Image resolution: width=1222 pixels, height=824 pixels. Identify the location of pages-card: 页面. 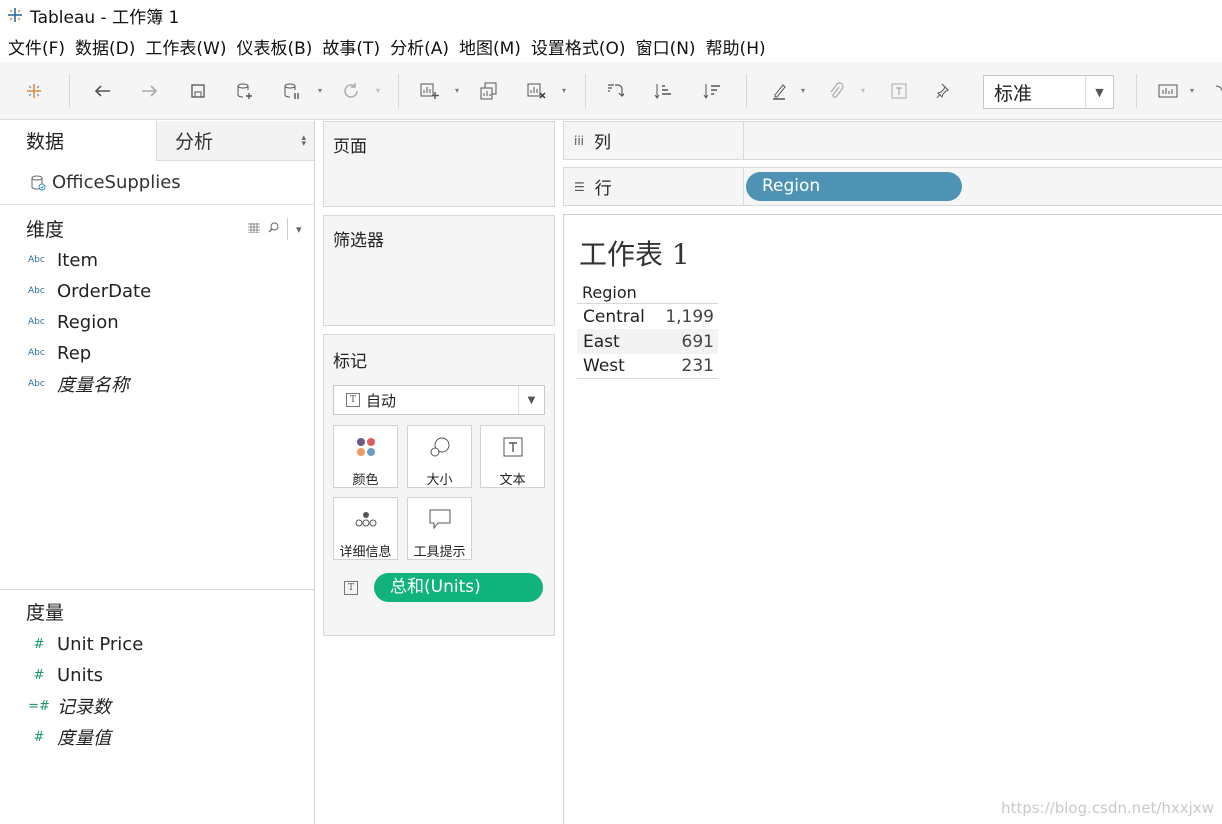
(439, 164).